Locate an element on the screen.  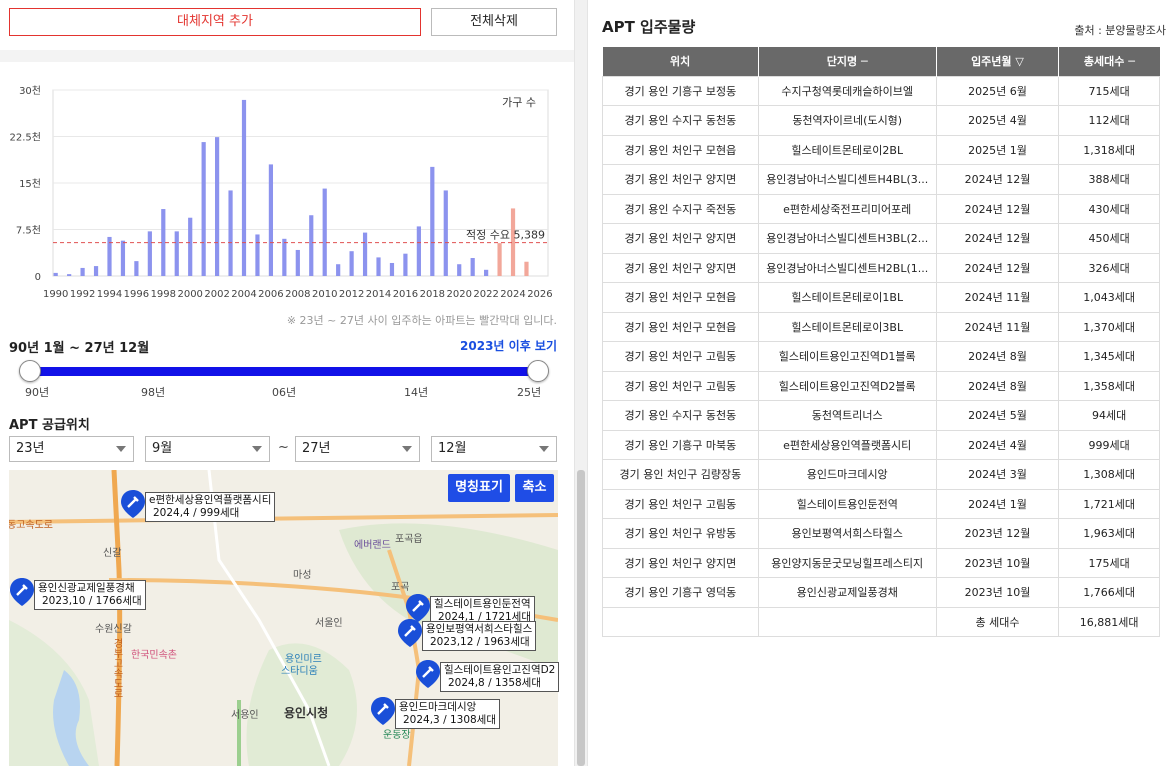
complex-name-cell: 힐스테이트용인둔전역 is located at coordinates (847, 503).